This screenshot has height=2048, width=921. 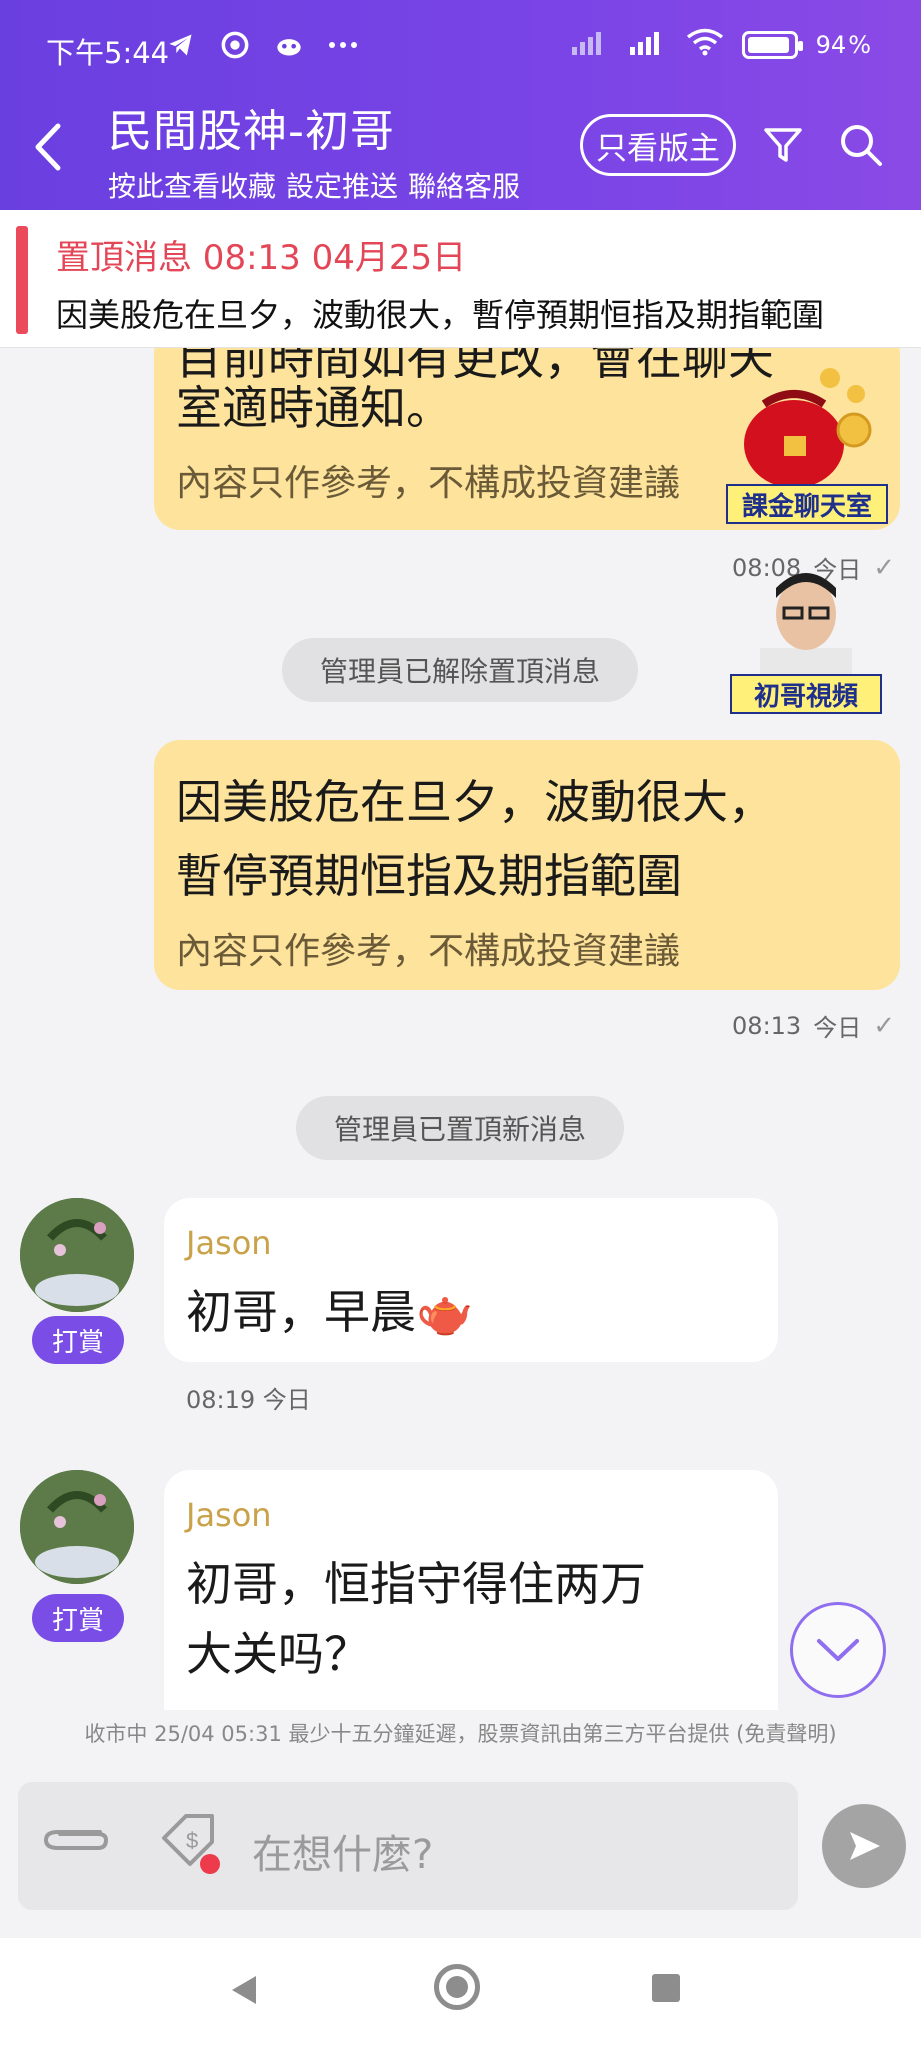 I want to click on status-bar: 下午5:44 94 %, so click(x=460, y=50).